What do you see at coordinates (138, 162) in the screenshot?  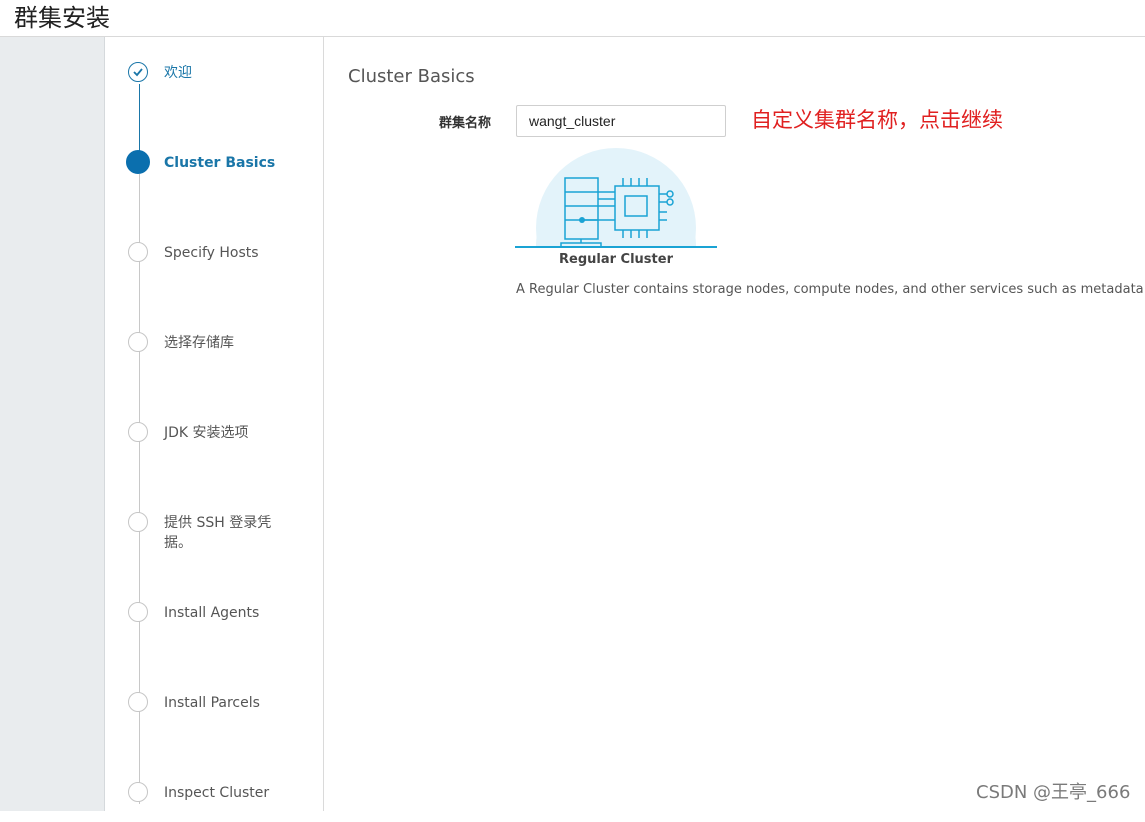 I see `current-step-icon` at bounding box center [138, 162].